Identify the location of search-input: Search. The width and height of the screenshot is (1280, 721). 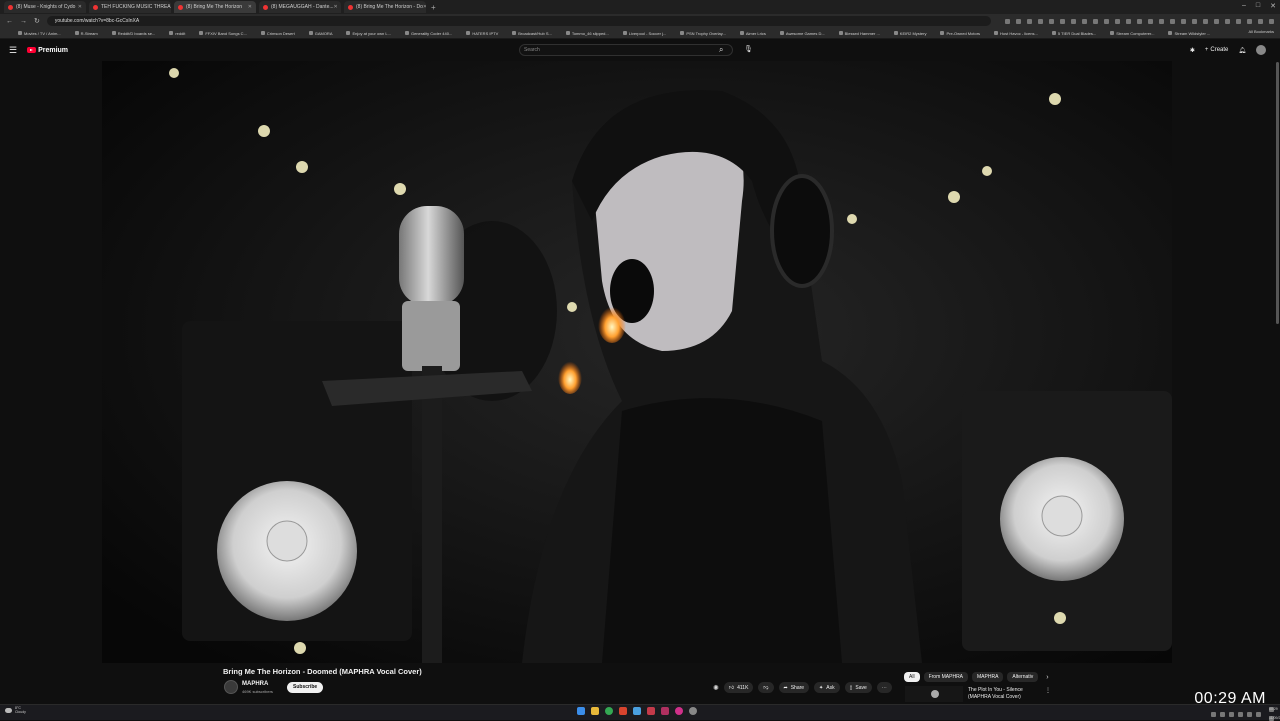
(626, 50).